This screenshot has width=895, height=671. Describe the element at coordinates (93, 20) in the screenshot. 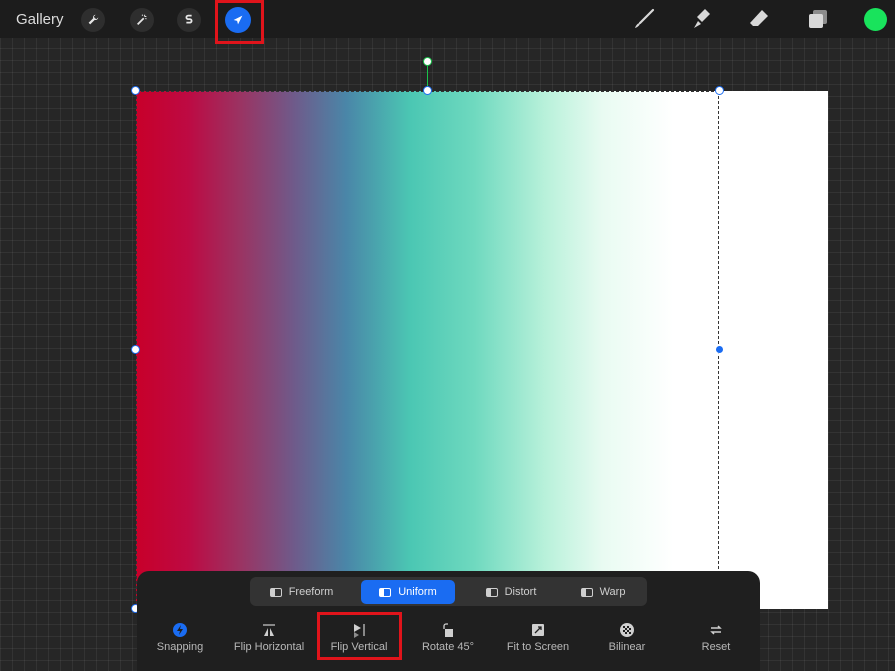

I see `wrench-icon` at that location.